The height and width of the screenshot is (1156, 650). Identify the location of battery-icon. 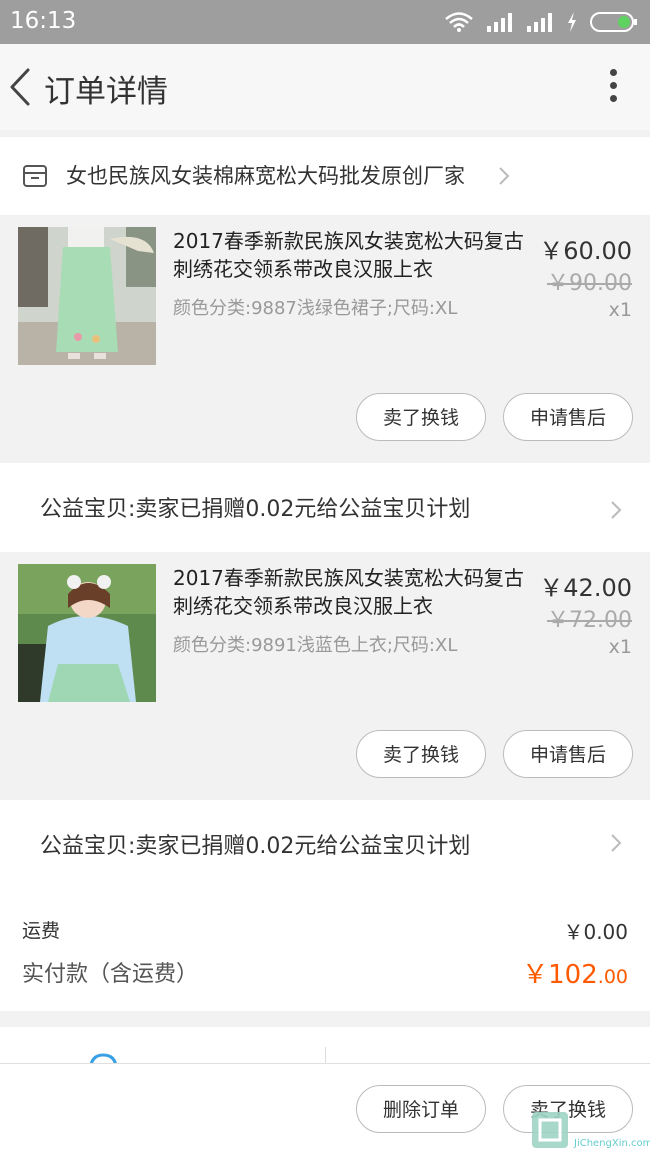
(613, 22).